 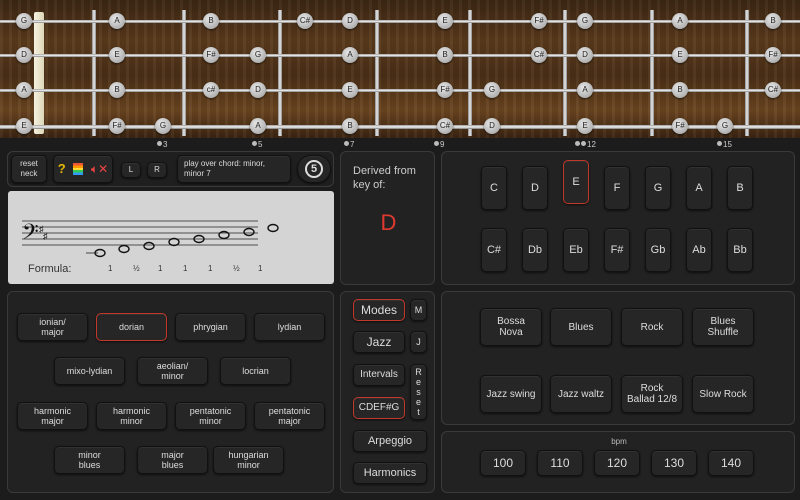 I want to click on scale-button: aeolian/ minor, so click(x=172, y=371).